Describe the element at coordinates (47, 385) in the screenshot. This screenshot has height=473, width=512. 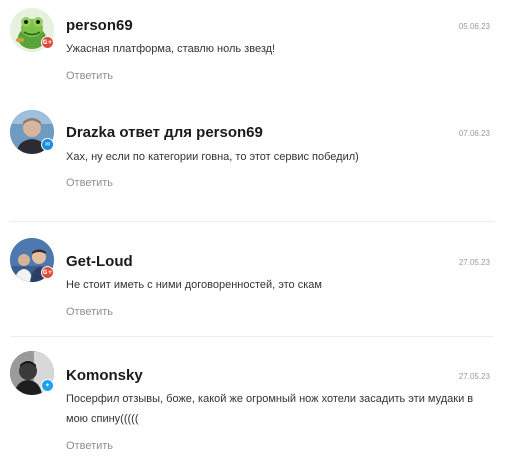
I see `twitter-badge-icon: ✦` at that location.